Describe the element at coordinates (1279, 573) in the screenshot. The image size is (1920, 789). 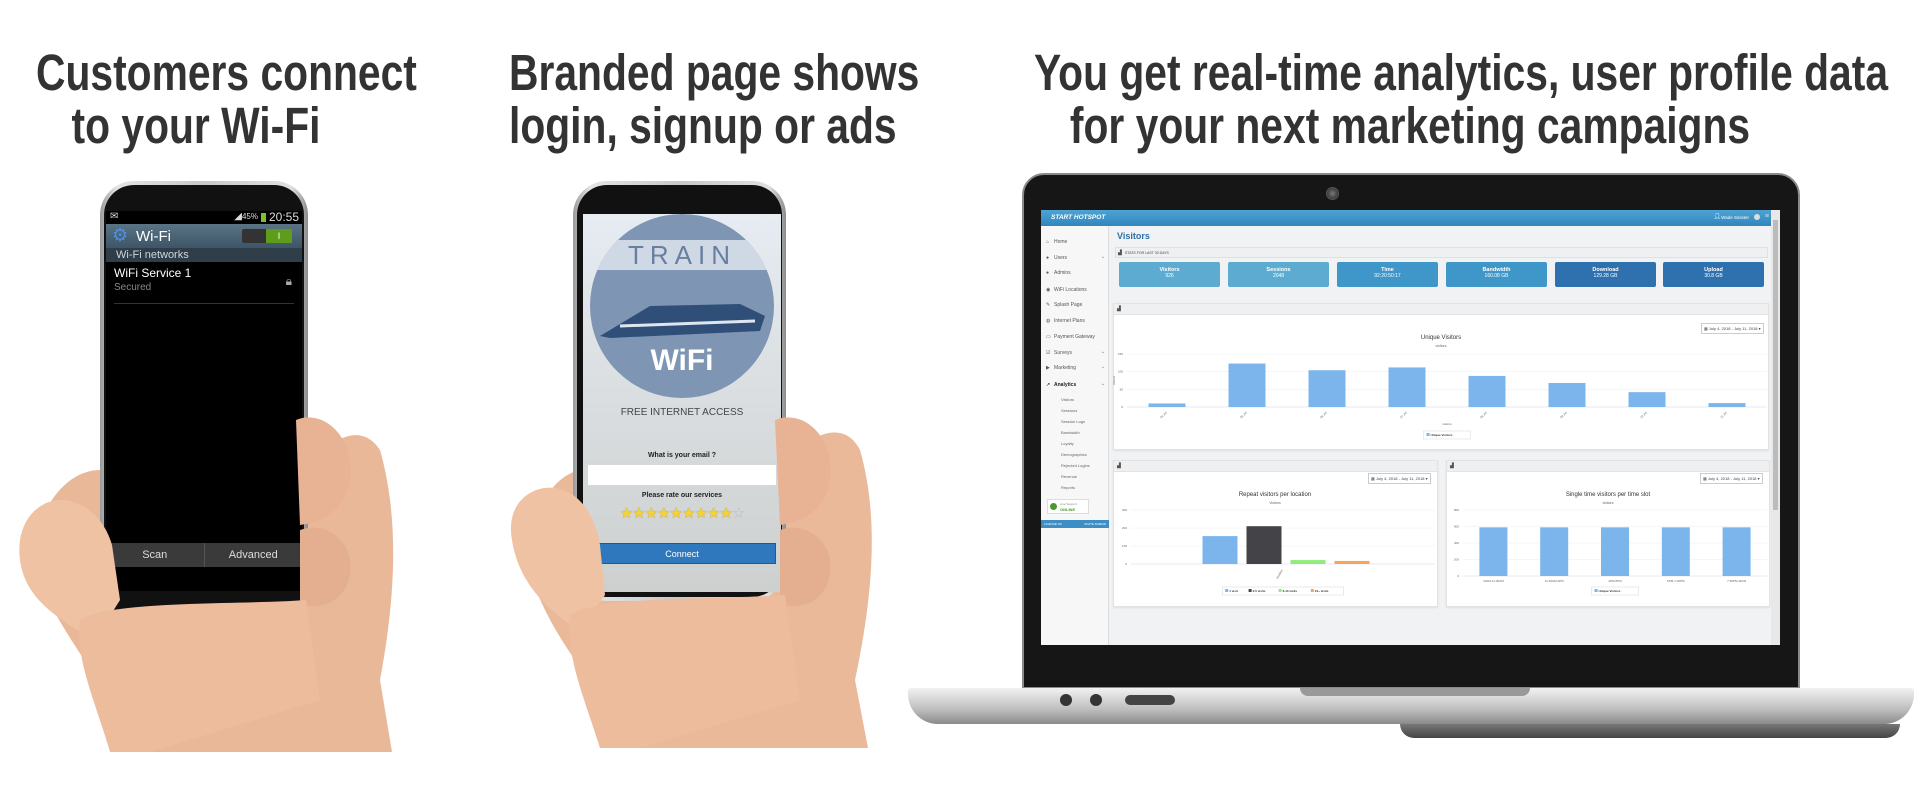
I see `x-tick-label: location` at that location.